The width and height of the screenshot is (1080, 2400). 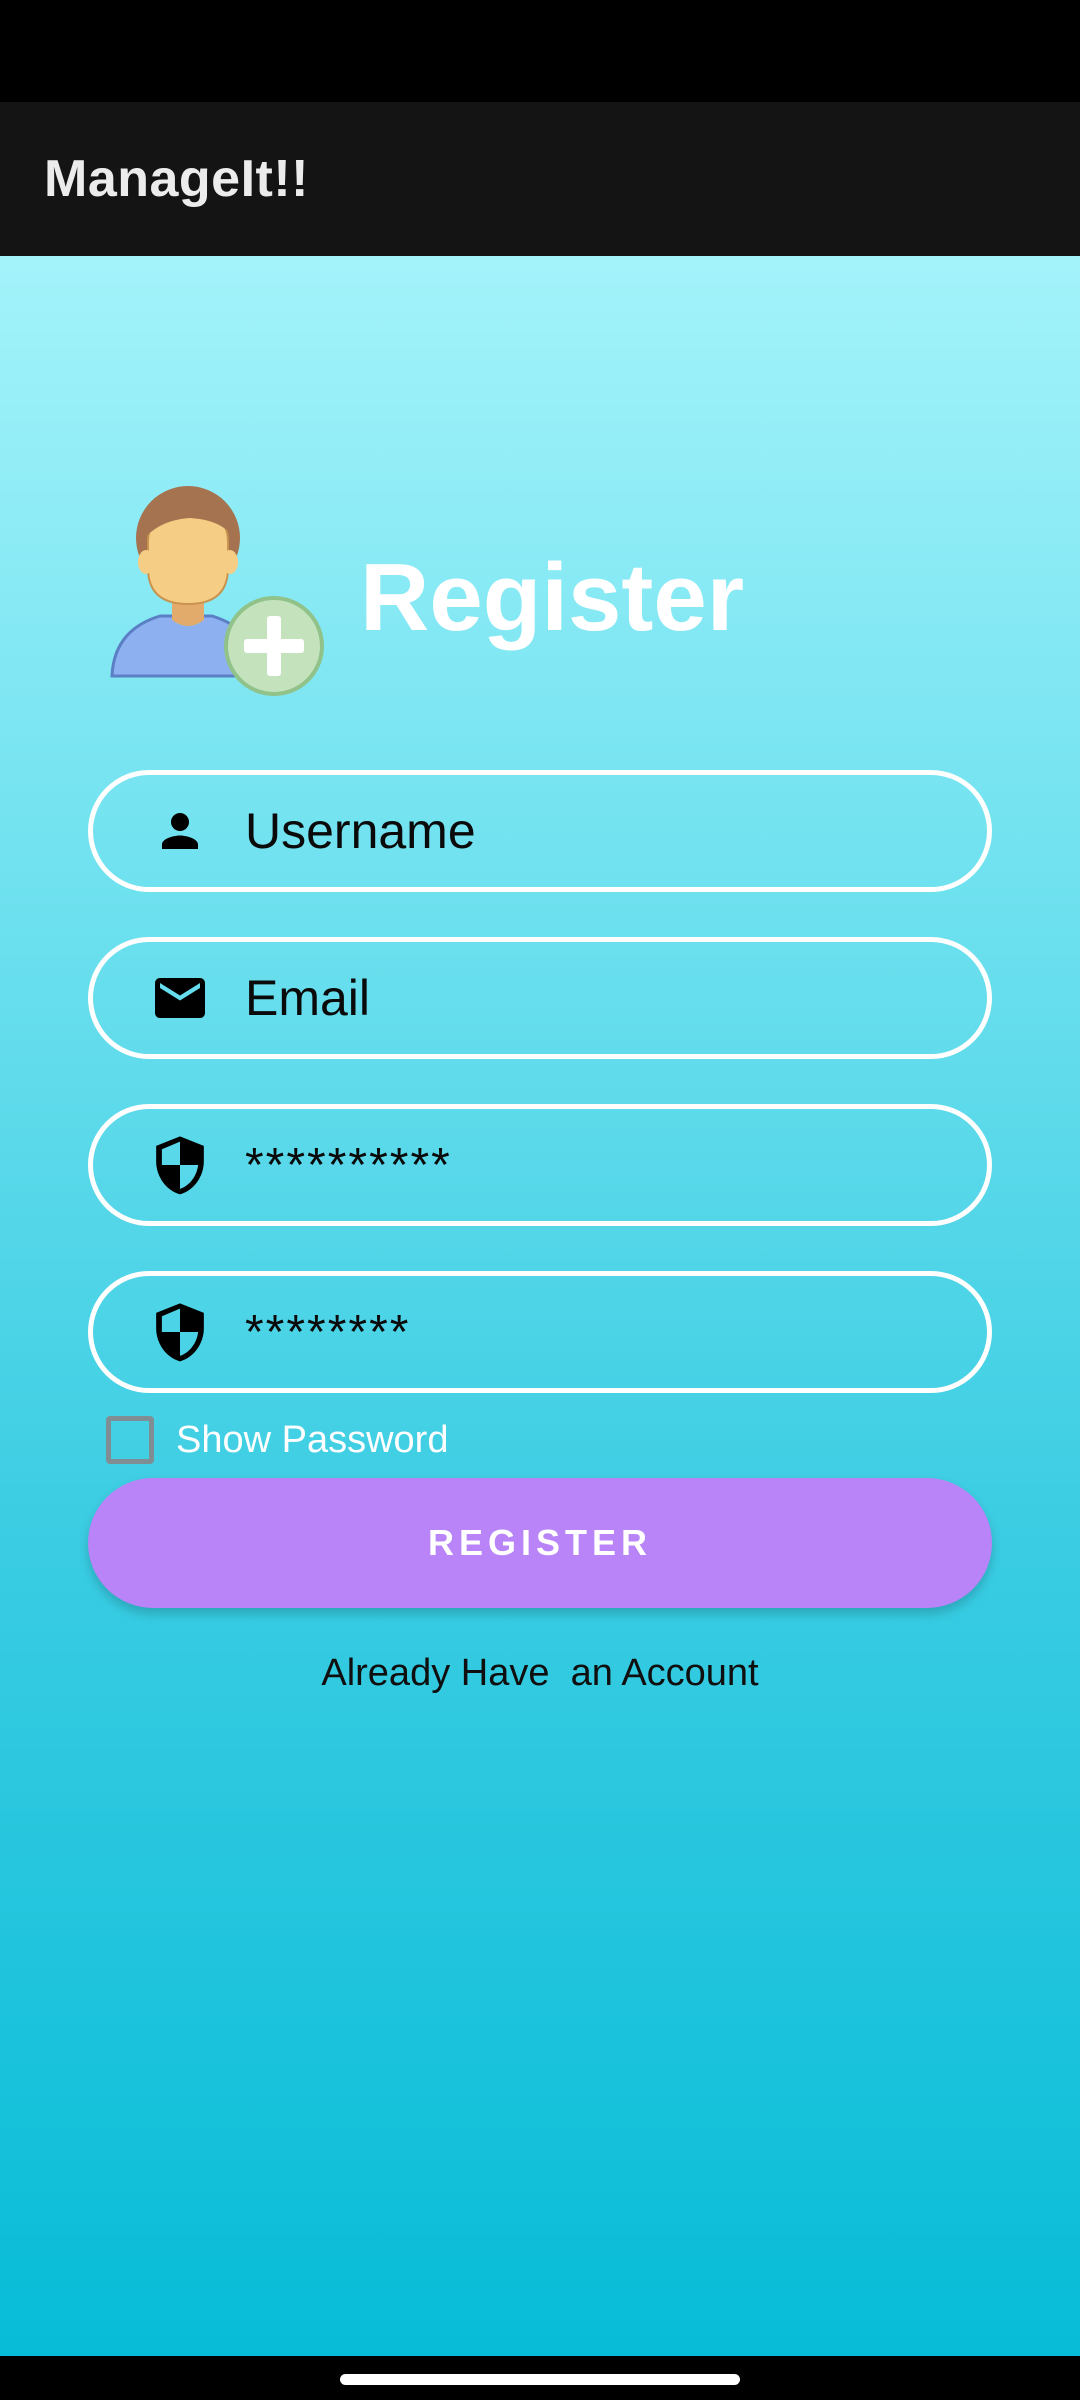 What do you see at coordinates (130, 1440) in the screenshot?
I see `show-password-checkbox` at bounding box center [130, 1440].